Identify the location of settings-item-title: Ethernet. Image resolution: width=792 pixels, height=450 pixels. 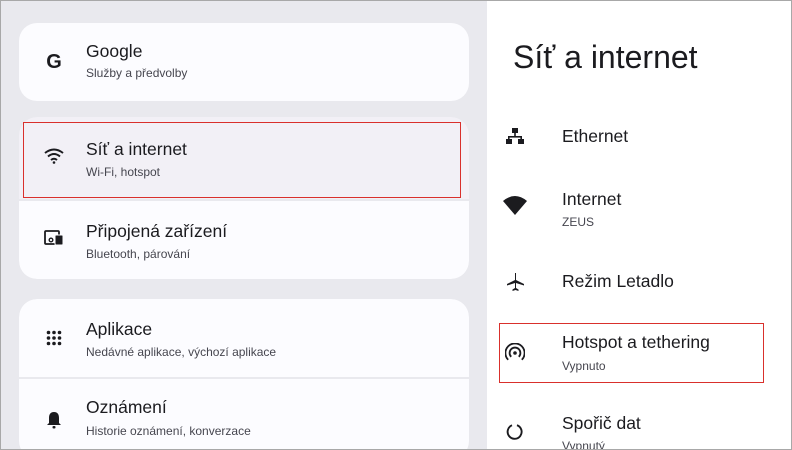
(595, 136).